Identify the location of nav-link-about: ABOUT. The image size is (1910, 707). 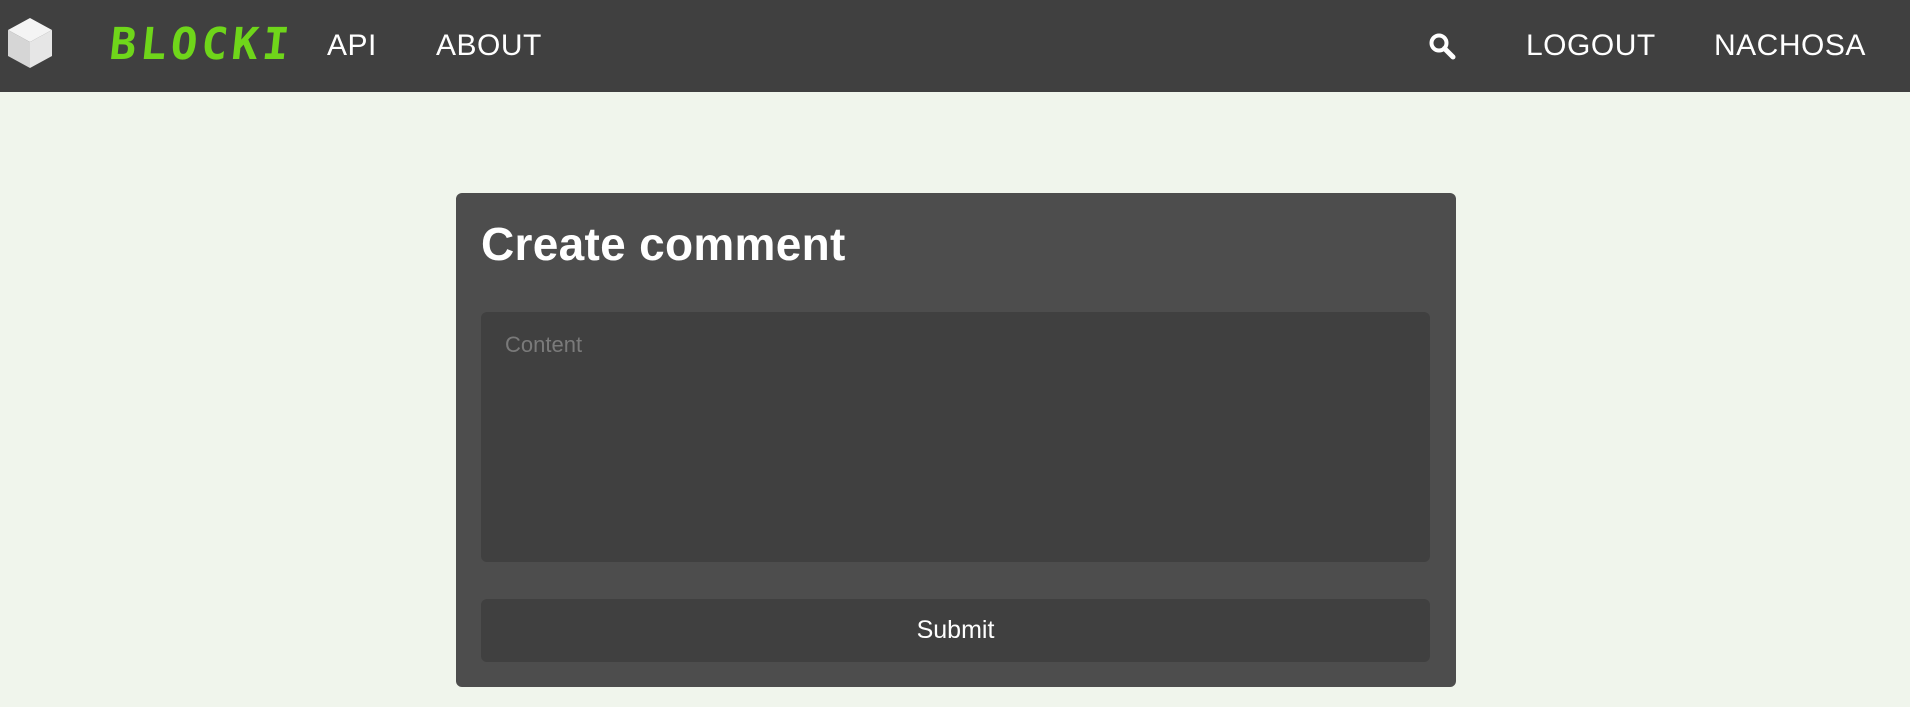
(489, 46).